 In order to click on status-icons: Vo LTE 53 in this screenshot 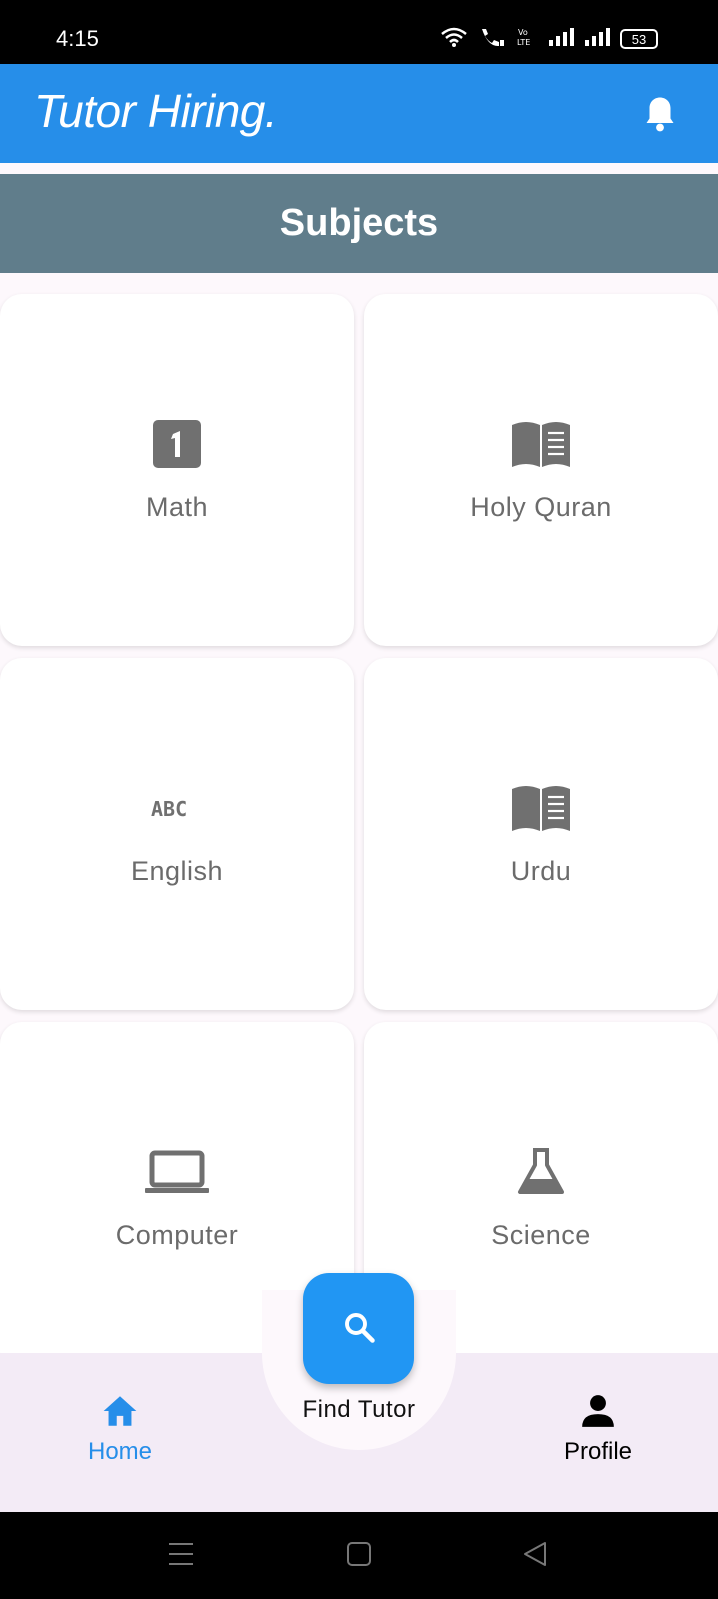, I will do `click(549, 39)`.